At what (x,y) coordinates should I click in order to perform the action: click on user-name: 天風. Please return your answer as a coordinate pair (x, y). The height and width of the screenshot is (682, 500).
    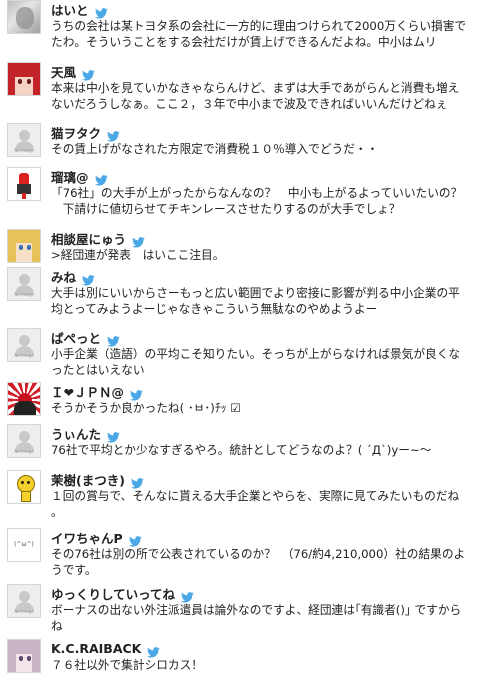
    Looking at the image, I should click on (63, 71).